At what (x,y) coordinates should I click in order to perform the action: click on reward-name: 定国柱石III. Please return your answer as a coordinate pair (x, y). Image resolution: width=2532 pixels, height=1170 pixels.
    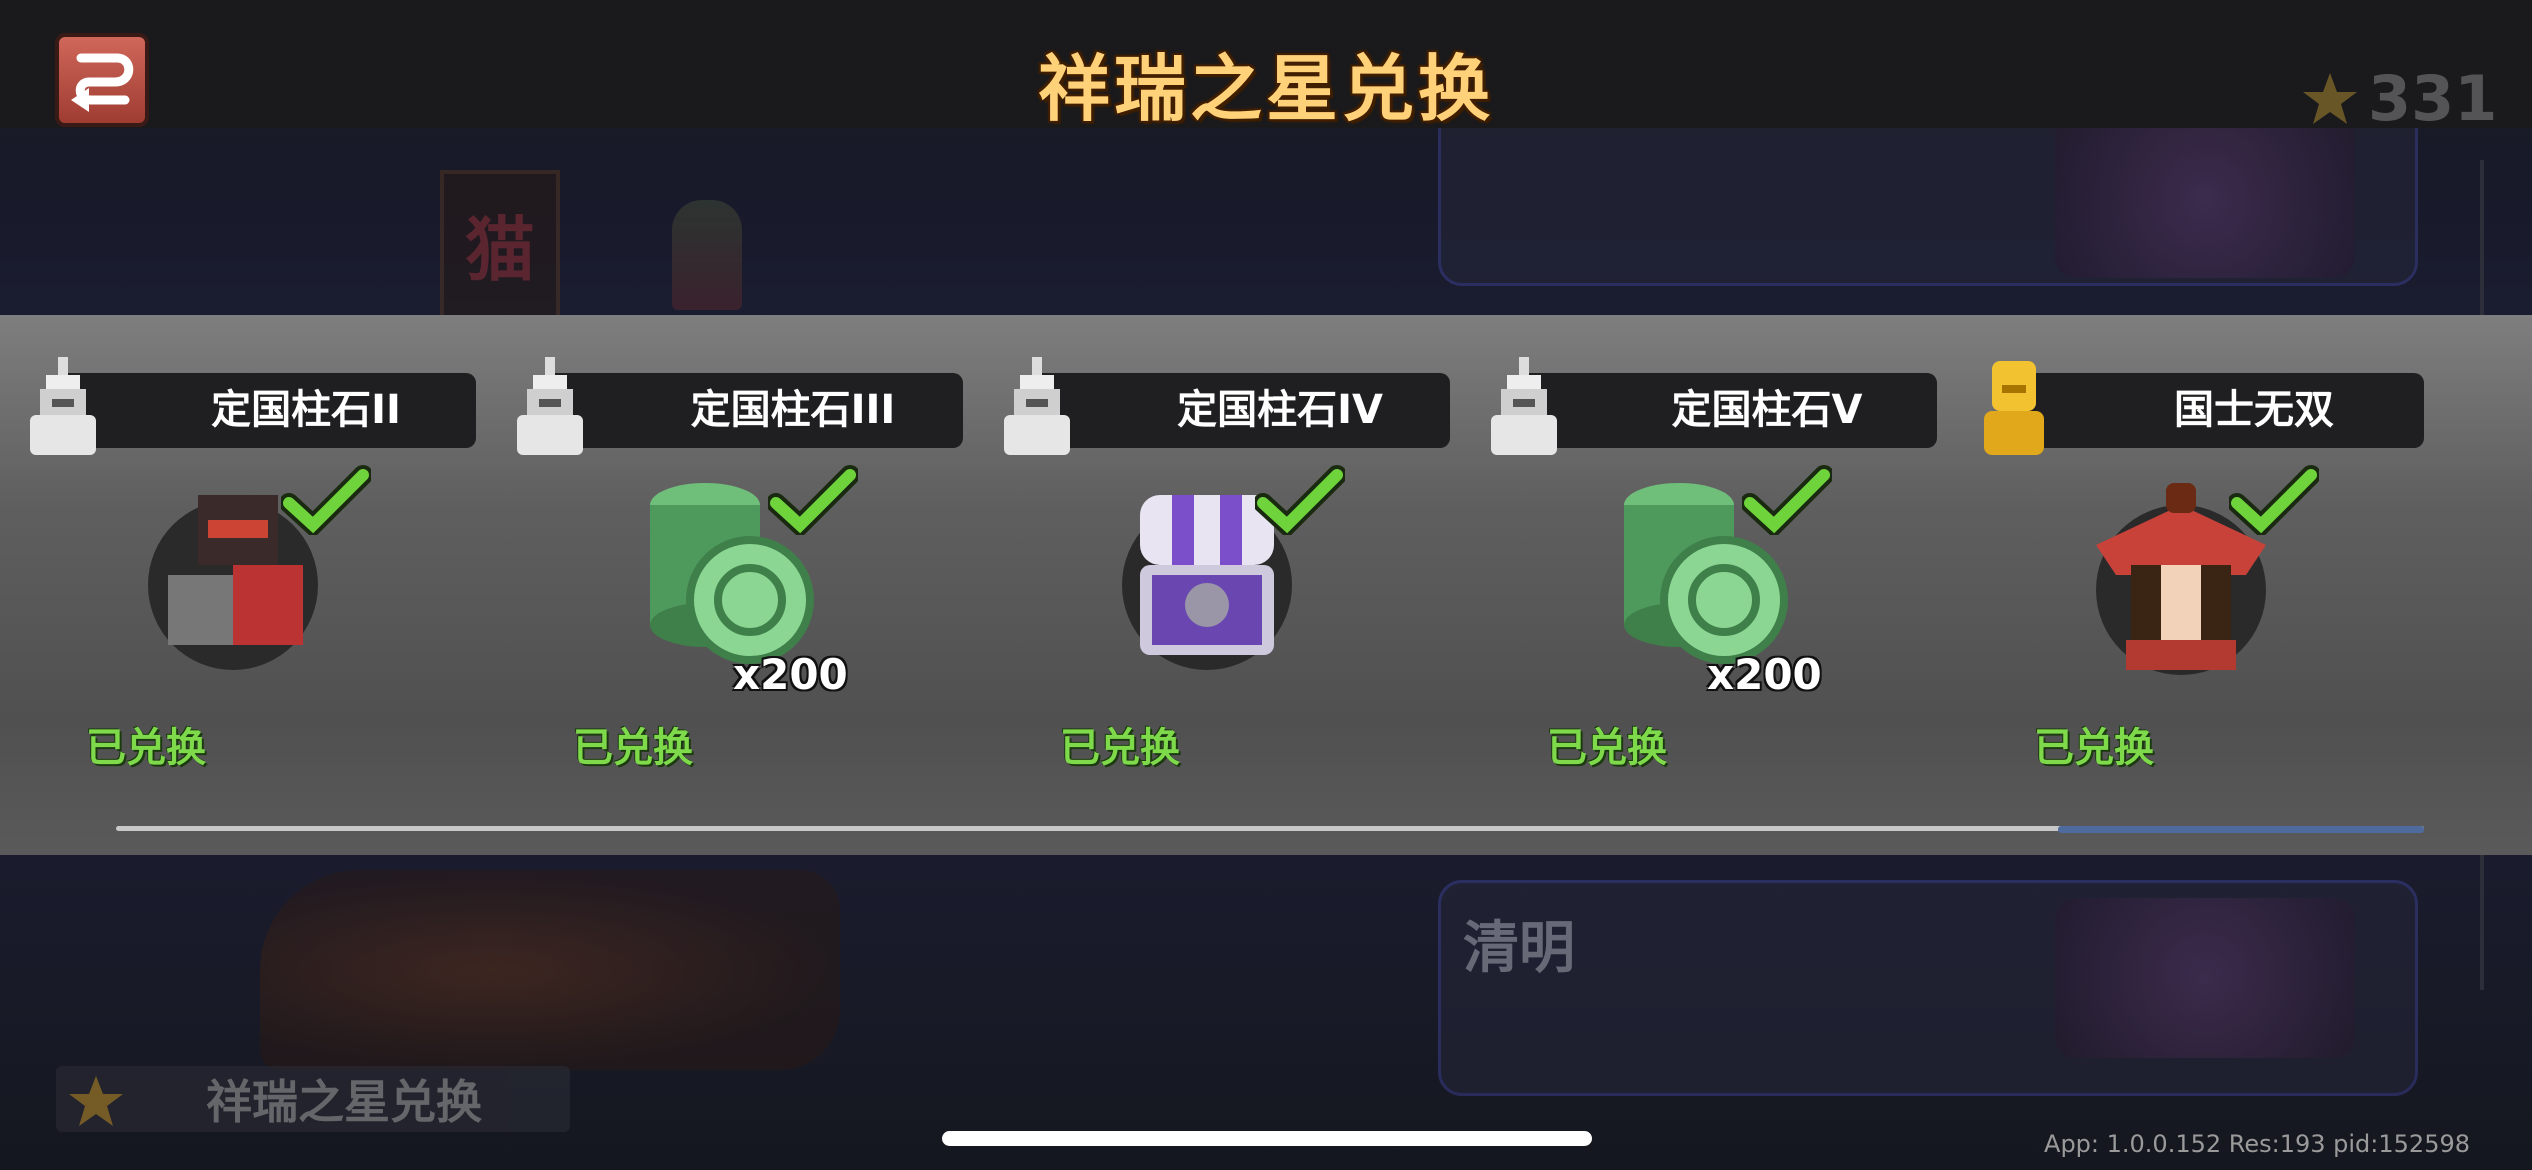
    Looking at the image, I should click on (793, 410).